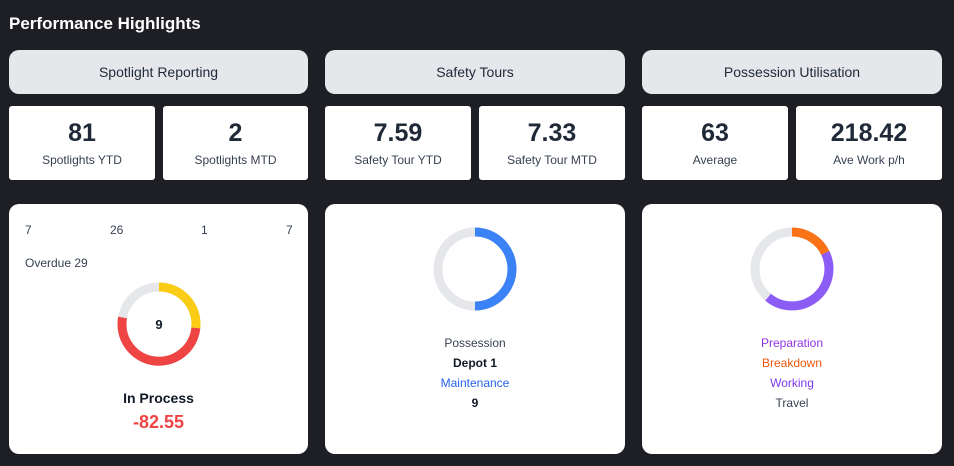 The image size is (954, 466). What do you see at coordinates (792, 363) in the screenshot?
I see `legend-breakdown: Breakdown` at bounding box center [792, 363].